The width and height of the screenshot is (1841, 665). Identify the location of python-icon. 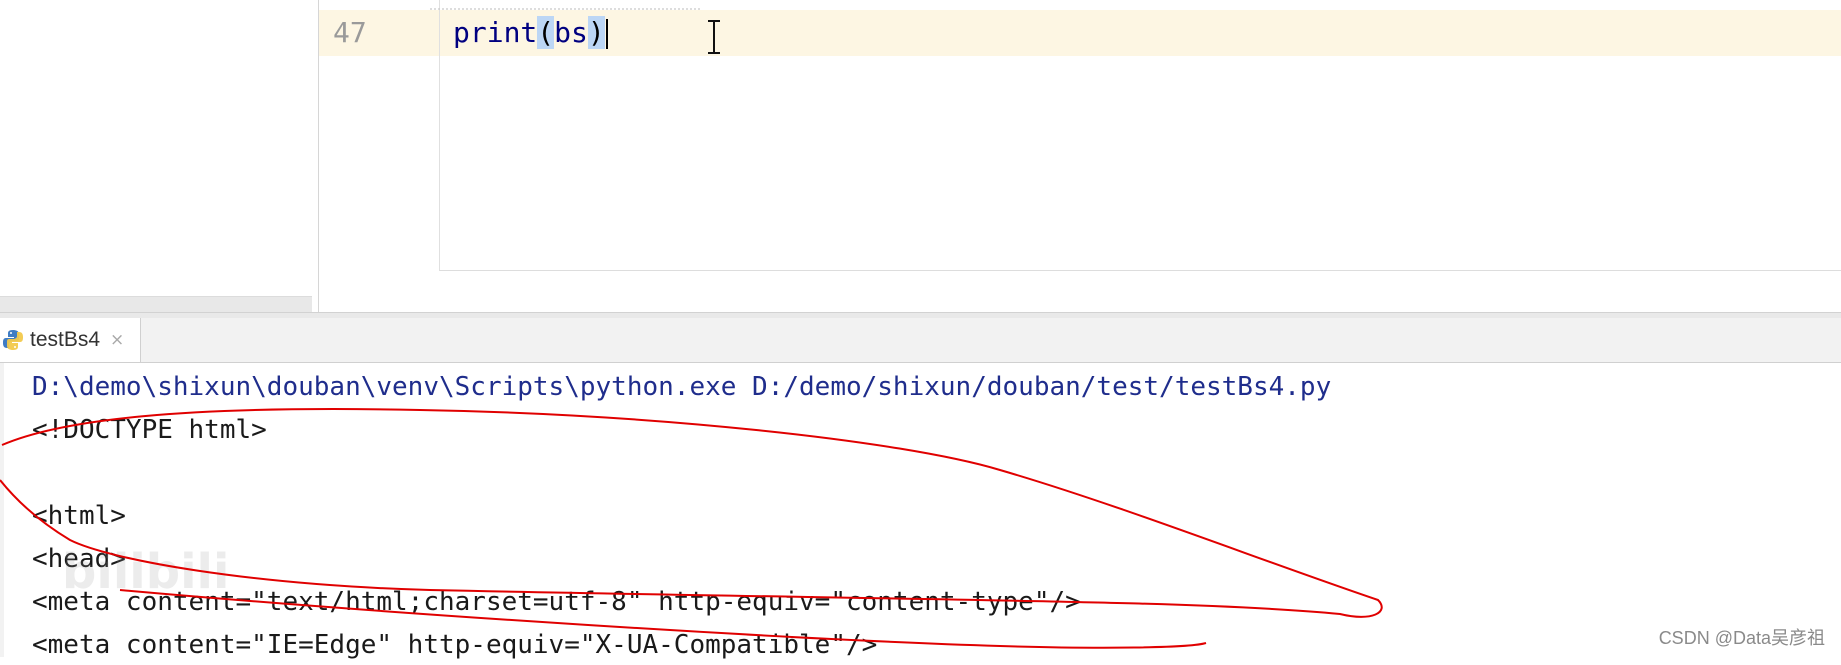
(13, 340).